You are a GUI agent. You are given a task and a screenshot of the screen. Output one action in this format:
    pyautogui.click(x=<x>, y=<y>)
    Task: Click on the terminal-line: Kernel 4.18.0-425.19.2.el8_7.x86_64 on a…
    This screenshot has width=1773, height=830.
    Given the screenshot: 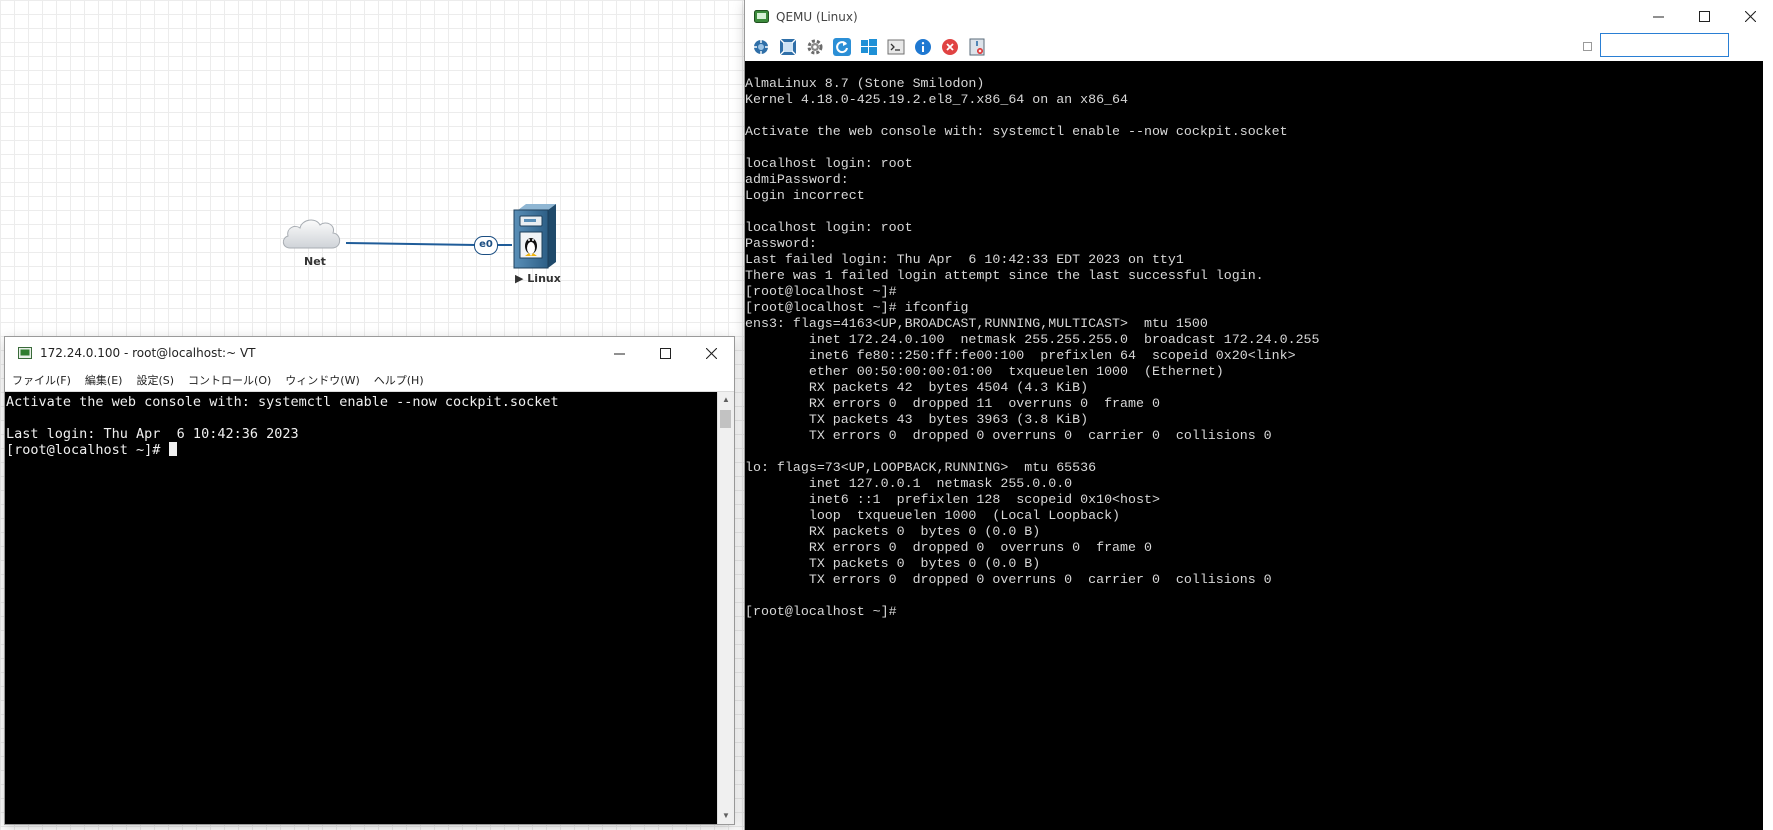 What is the action you would take?
    pyautogui.click(x=937, y=99)
    